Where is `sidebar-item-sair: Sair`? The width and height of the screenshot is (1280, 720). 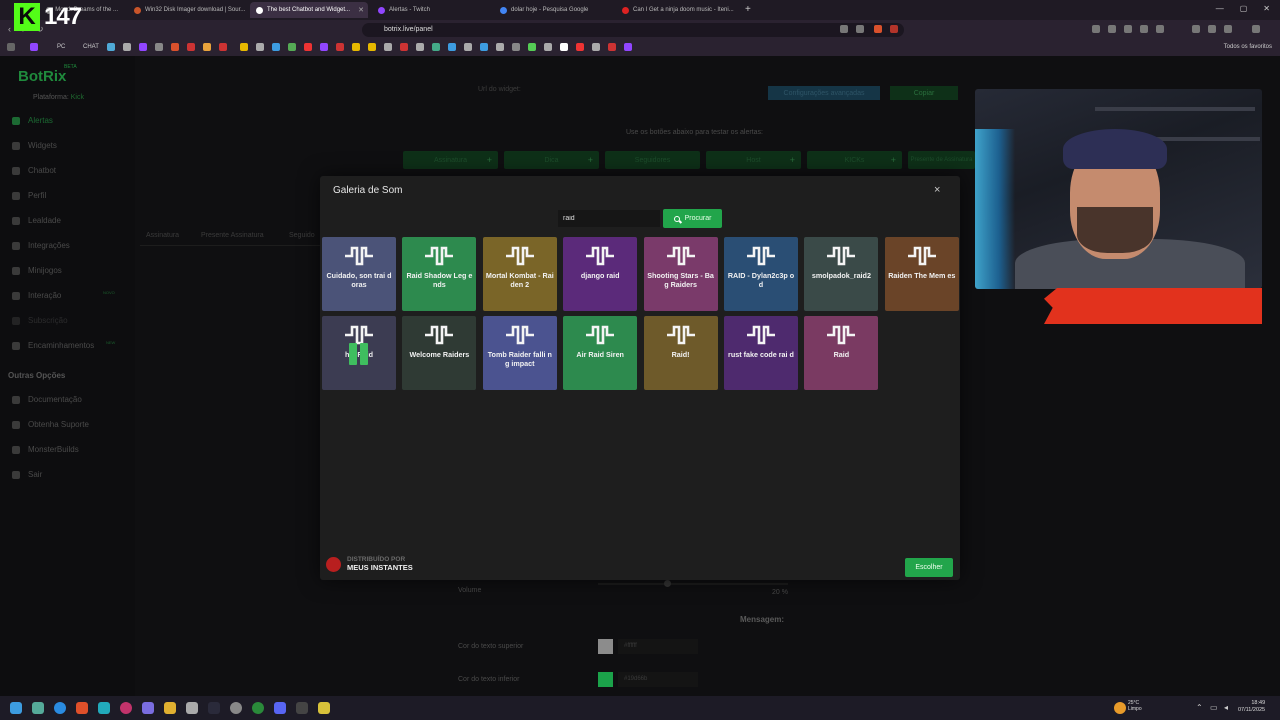 sidebar-item-sair: Sair is located at coordinates (27, 474).